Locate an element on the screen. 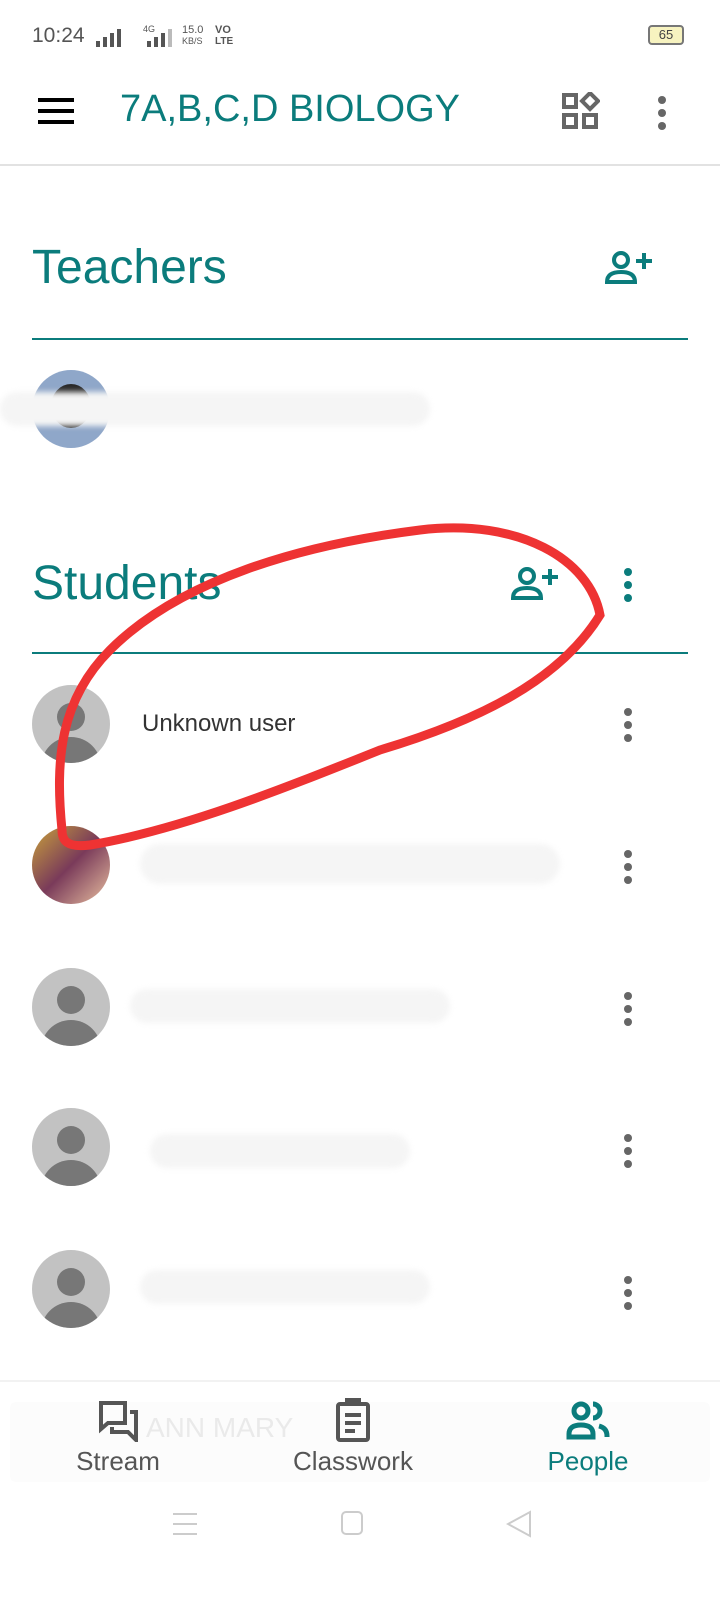 This screenshot has height=1600, width=720. tab-stream: Stream is located at coordinates (118, 1437).